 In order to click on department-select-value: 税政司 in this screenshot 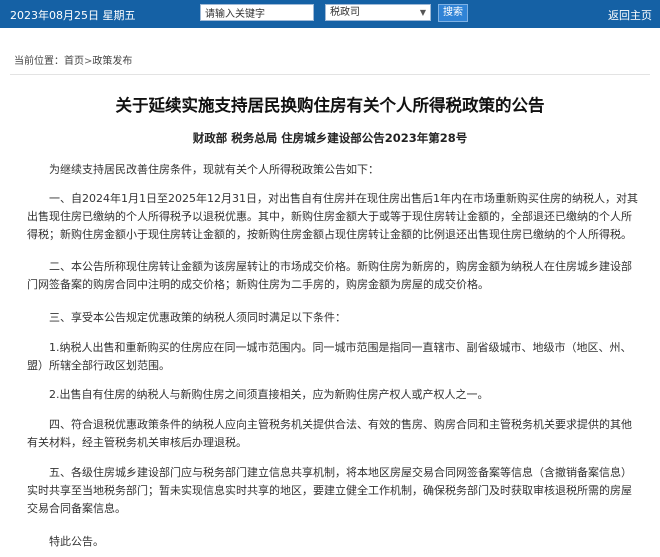, I will do `click(345, 12)`.